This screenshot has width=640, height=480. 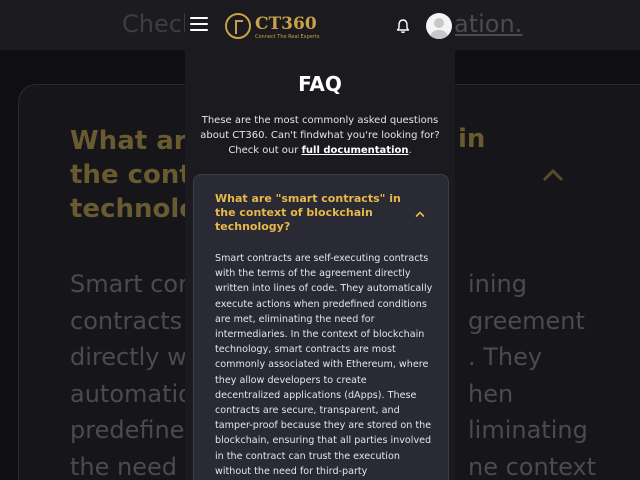 I want to click on background-question-right: in, so click(x=472, y=139).